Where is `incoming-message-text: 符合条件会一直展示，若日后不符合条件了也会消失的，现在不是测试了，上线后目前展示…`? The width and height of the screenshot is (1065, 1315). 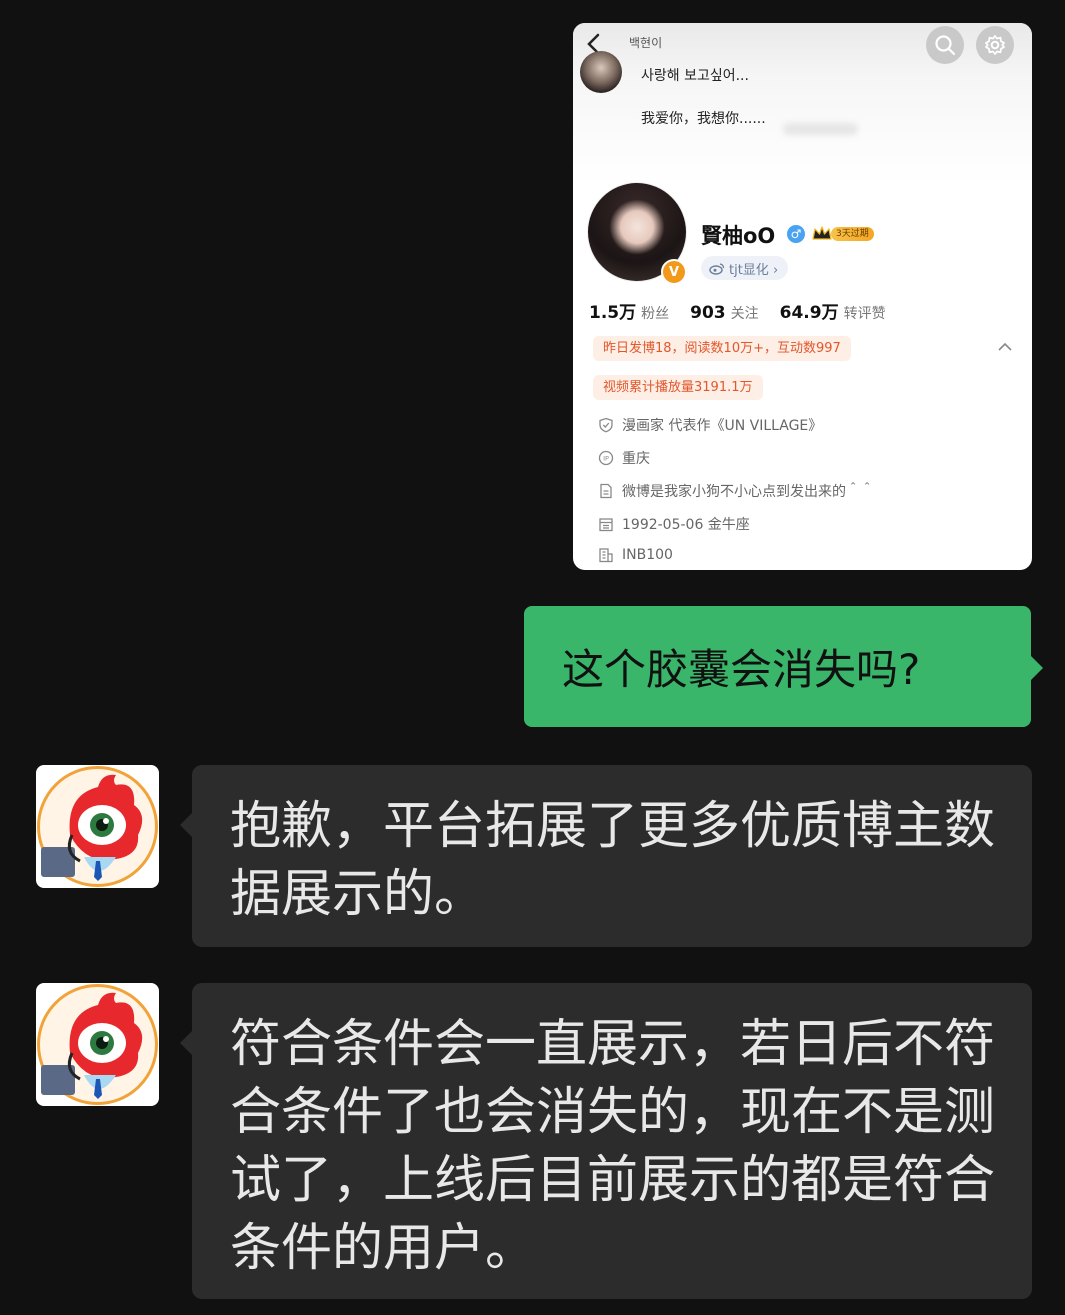 incoming-message-text: 符合条件会一直展示，若日后不符合条件了也会消失的，现在不是测试了，上线后目前展示… is located at coordinates (613, 1146).